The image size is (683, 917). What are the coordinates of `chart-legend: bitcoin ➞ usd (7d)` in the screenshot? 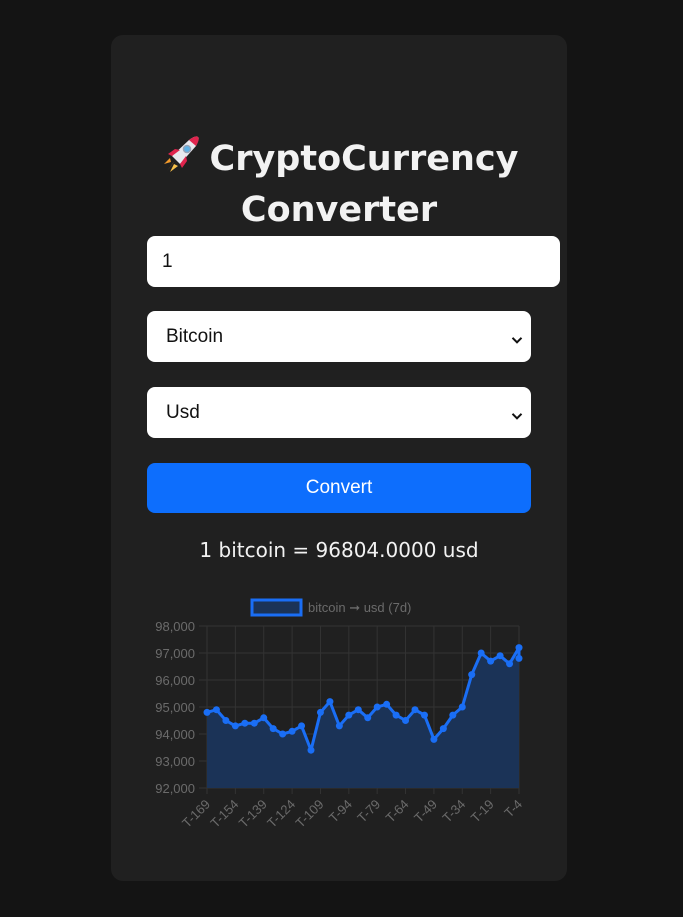 It's located at (330, 607).